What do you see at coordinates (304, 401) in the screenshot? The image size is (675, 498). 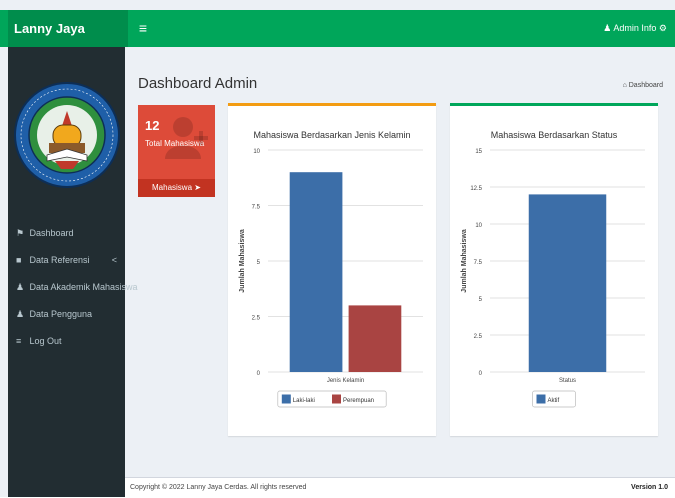 I see `legend-label: Laki-laki` at bounding box center [304, 401].